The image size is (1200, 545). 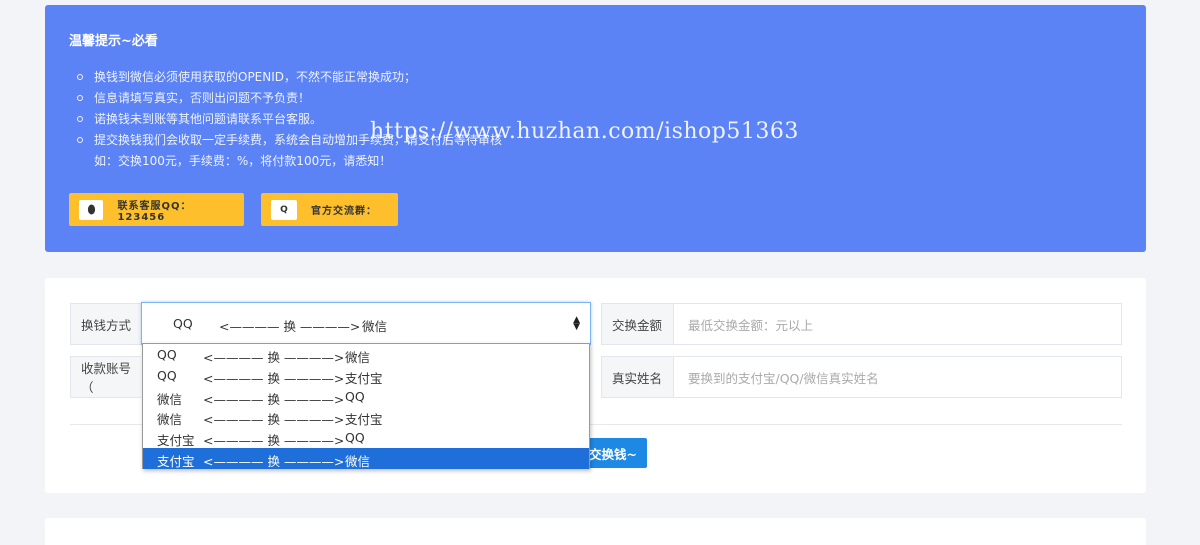 What do you see at coordinates (105, 324) in the screenshot?
I see `method-label: 换钱方式` at bounding box center [105, 324].